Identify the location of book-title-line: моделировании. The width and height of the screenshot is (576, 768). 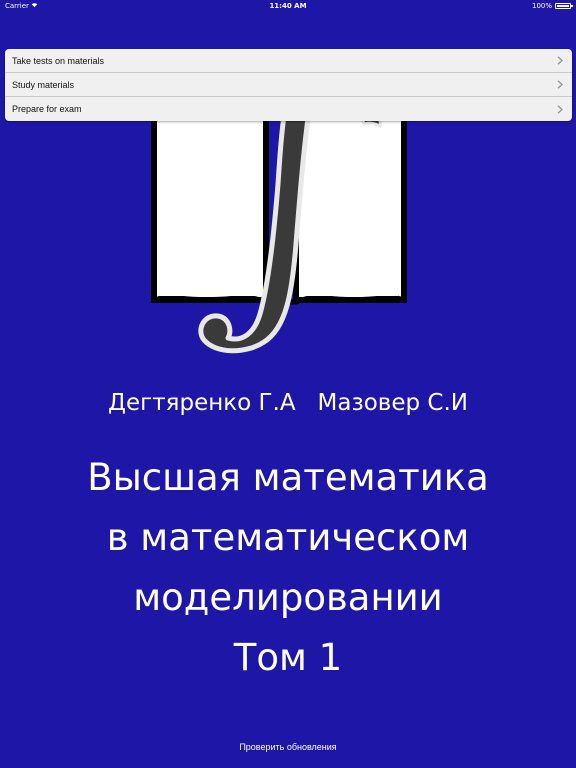
(288, 597).